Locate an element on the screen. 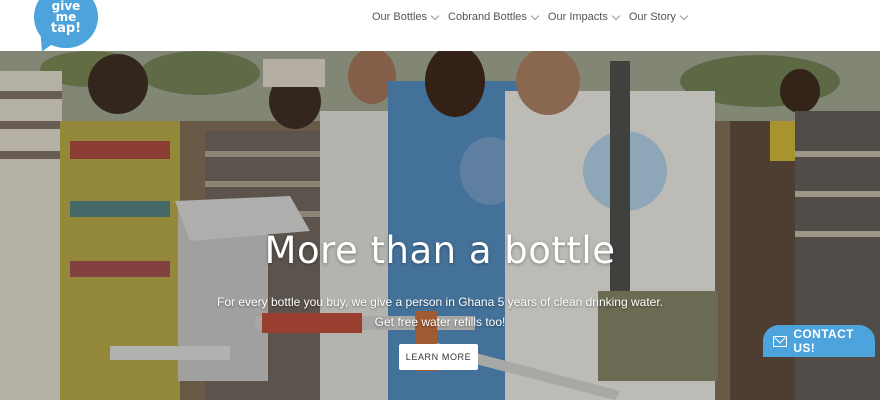  nav-our-impacts: Our Impacts is located at coordinates (584, 17).